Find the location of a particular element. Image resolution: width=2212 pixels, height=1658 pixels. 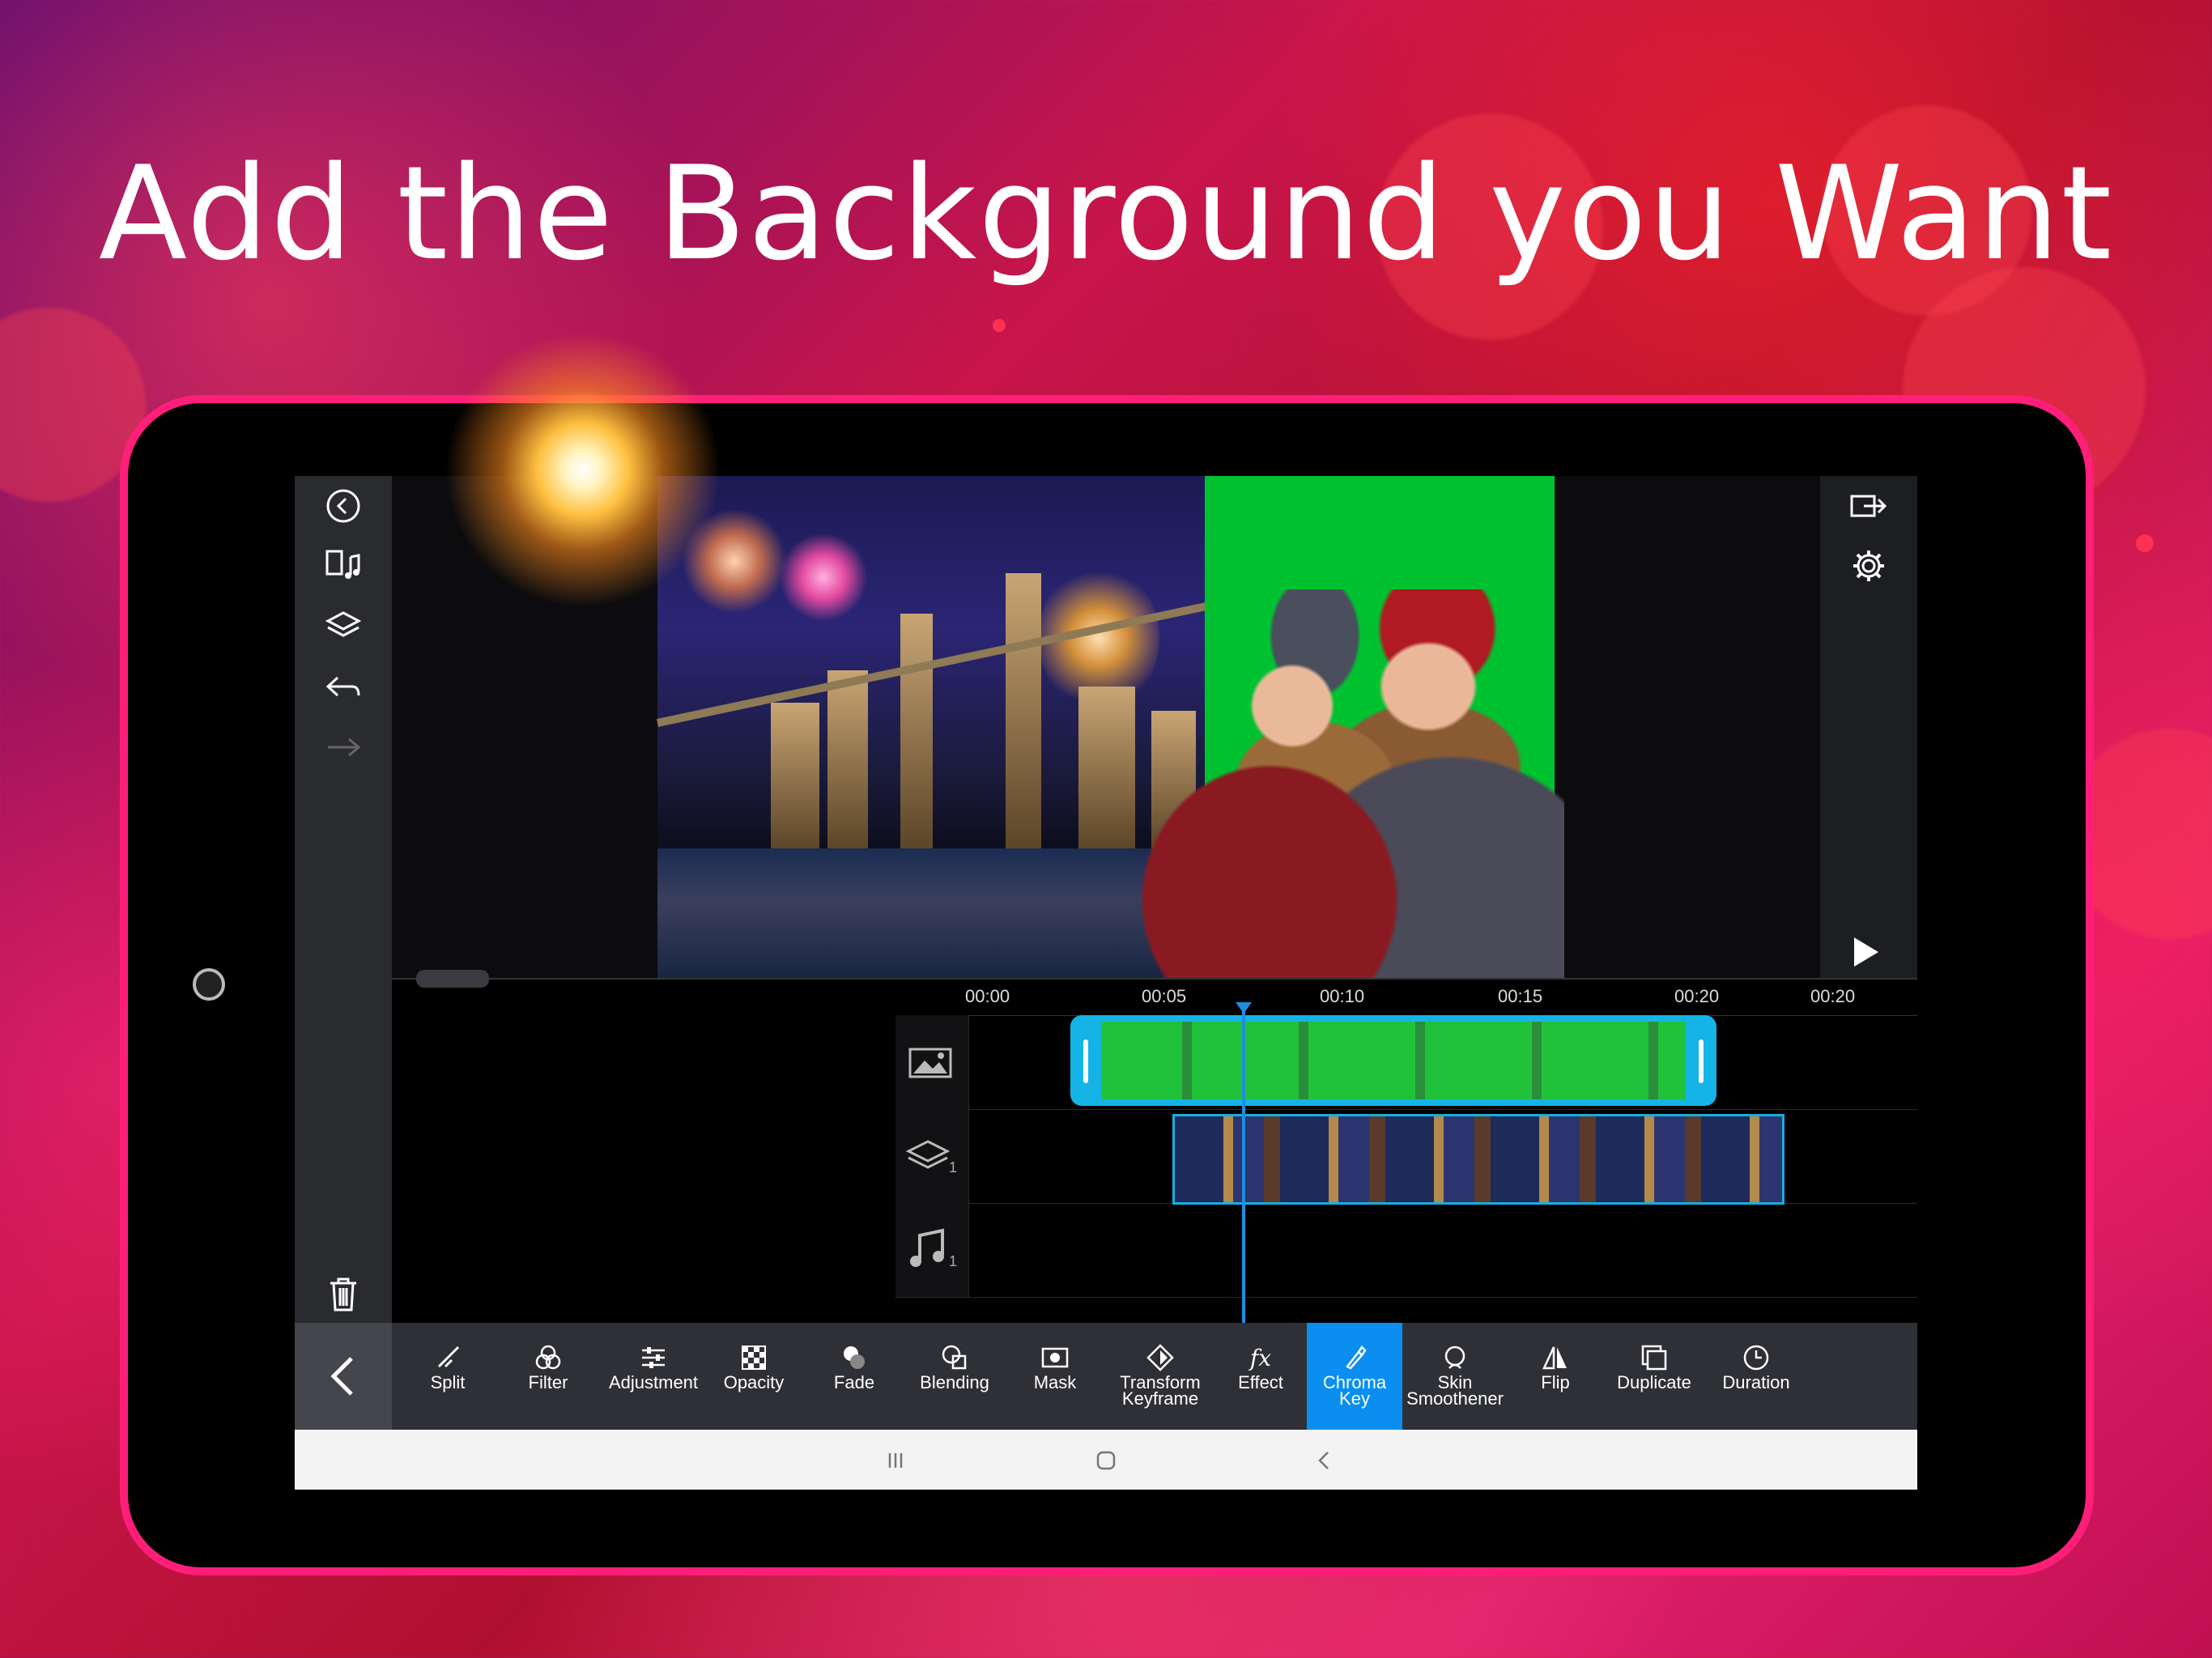

tick-label: 00:00 is located at coordinates (987, 996).